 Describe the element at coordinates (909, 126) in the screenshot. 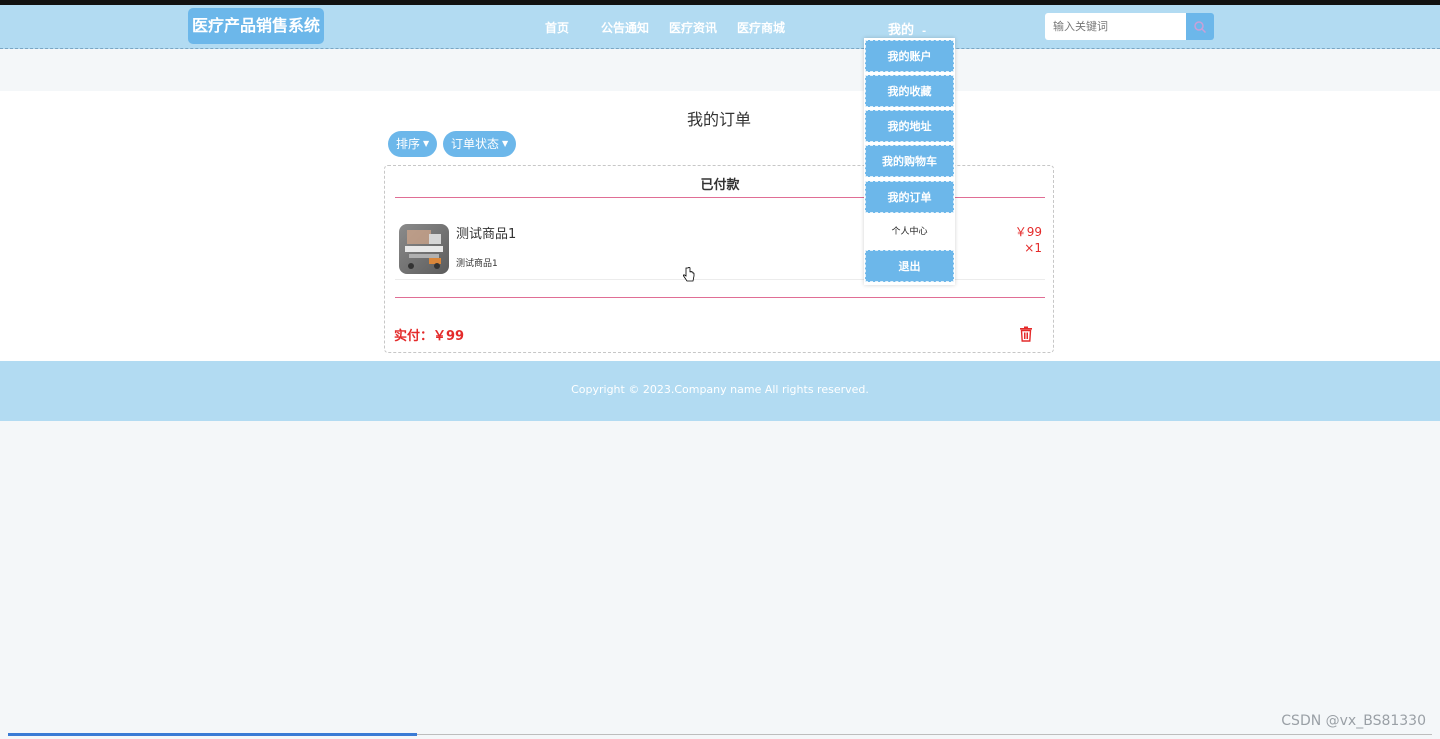

I see `menu-my-address: 我的地址` at that location.